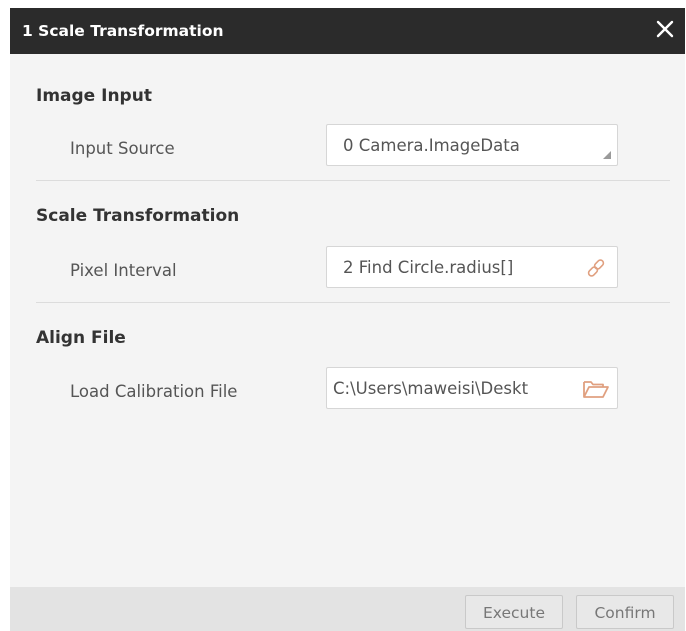 This screenshot has height=631, width=686. Describe the element at coordinates (431, 388) in the screenshot. I see `calibration-file-path: C:\Users\maweisi\Deskt` at that location.